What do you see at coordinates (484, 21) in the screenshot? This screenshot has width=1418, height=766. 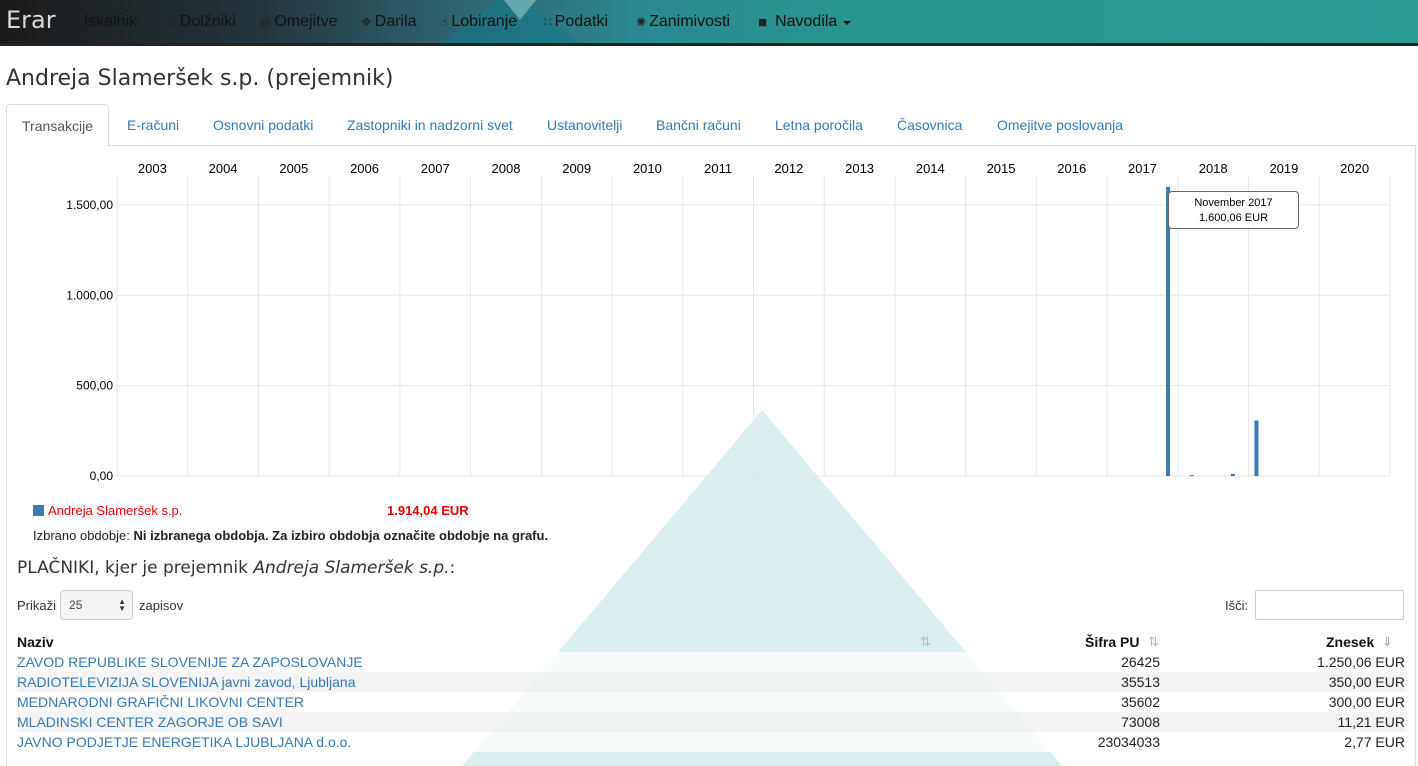 I see `nav-label: Lobiranje` at bounding box center [484, 21].